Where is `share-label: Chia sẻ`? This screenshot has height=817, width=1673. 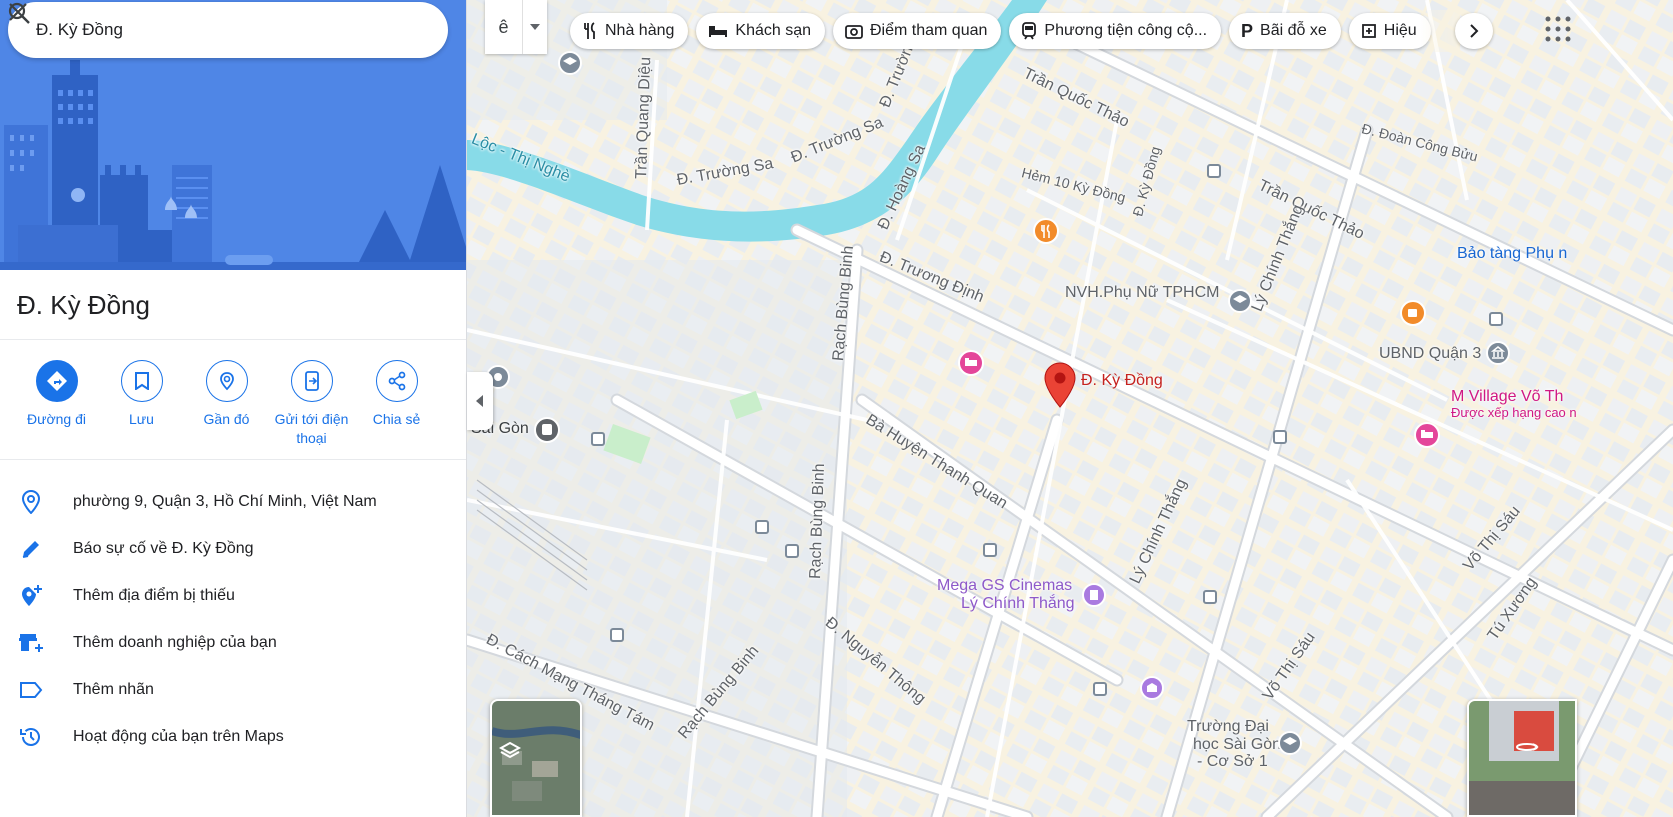
share-label: Chia sẻ is located at coordinates (396, 419).